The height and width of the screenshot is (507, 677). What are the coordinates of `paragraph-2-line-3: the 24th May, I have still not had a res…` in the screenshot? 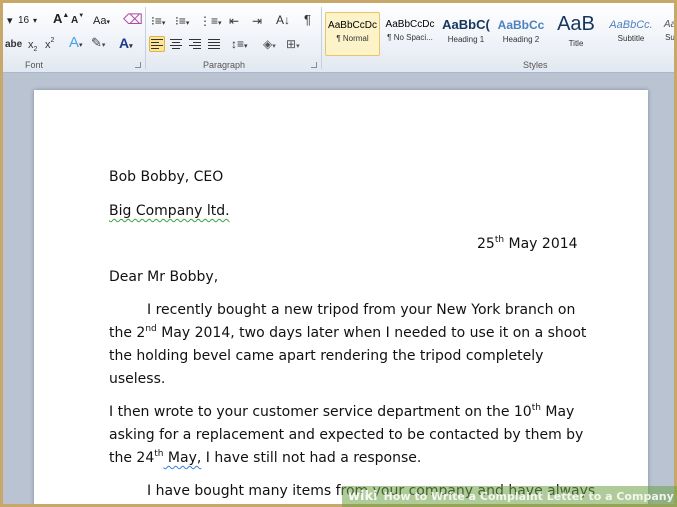 It's located at (265, 458).